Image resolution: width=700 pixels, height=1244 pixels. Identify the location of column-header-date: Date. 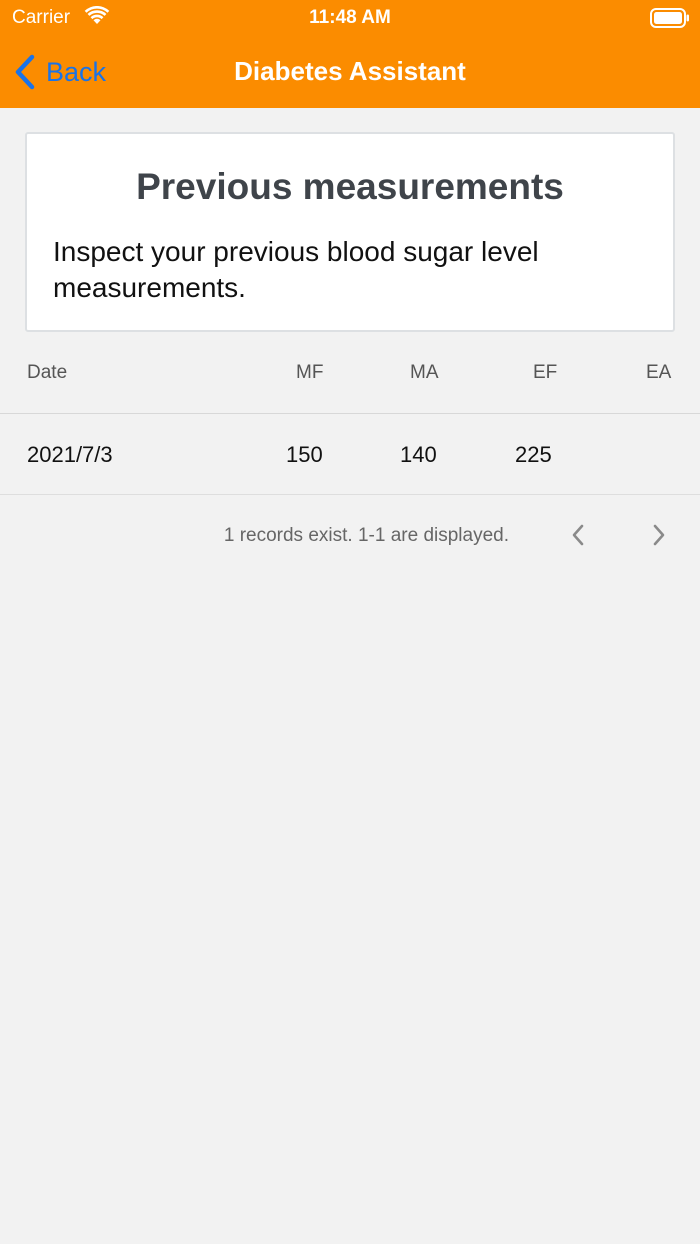
(47, 373).